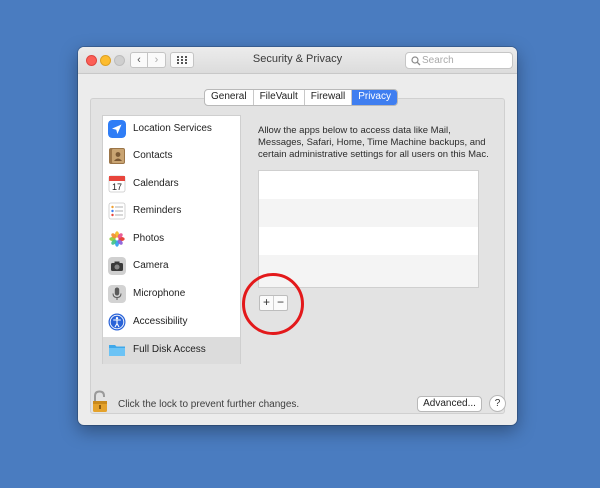 This screenshot has width=600, height=488. What do you see at coordinates (117, 266) in the screenshot?
I see `camera-icon` at bounding box center [117, 266].